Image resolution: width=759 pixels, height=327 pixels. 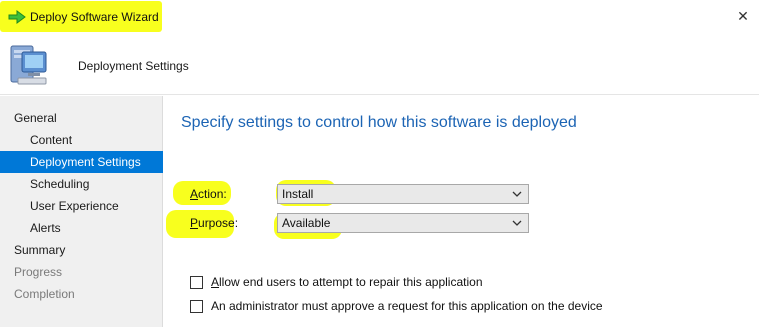 I want to click on nav-item-summary: Summary, so click(x=81, y=250).